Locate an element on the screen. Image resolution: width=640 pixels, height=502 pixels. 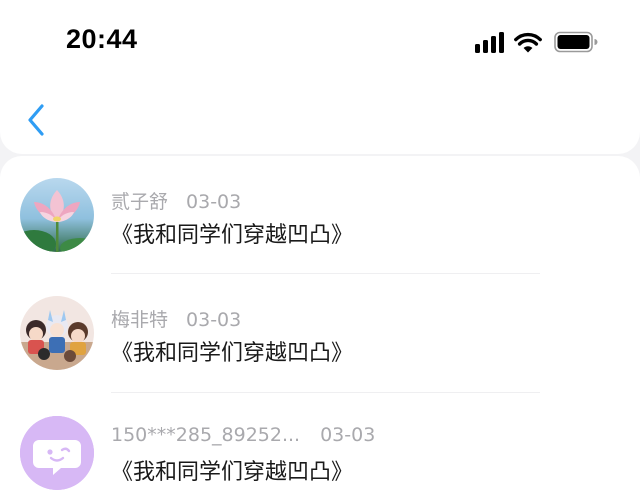
default-chat-bubble-avatar is located at coordinates (57, 453).